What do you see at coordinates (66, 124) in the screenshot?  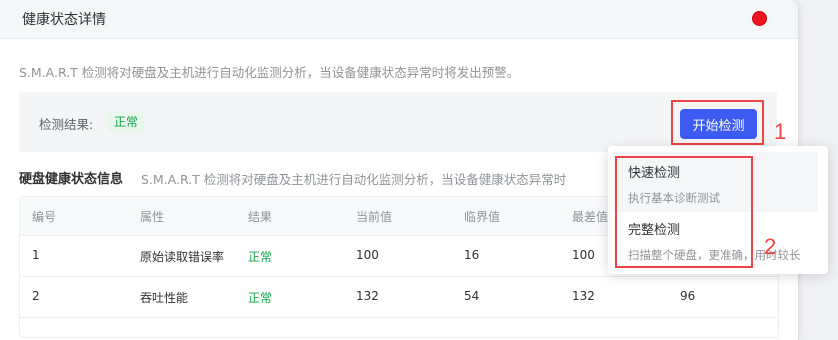 I see `result-label: 检测结果:` at bounding box center [66, 124].